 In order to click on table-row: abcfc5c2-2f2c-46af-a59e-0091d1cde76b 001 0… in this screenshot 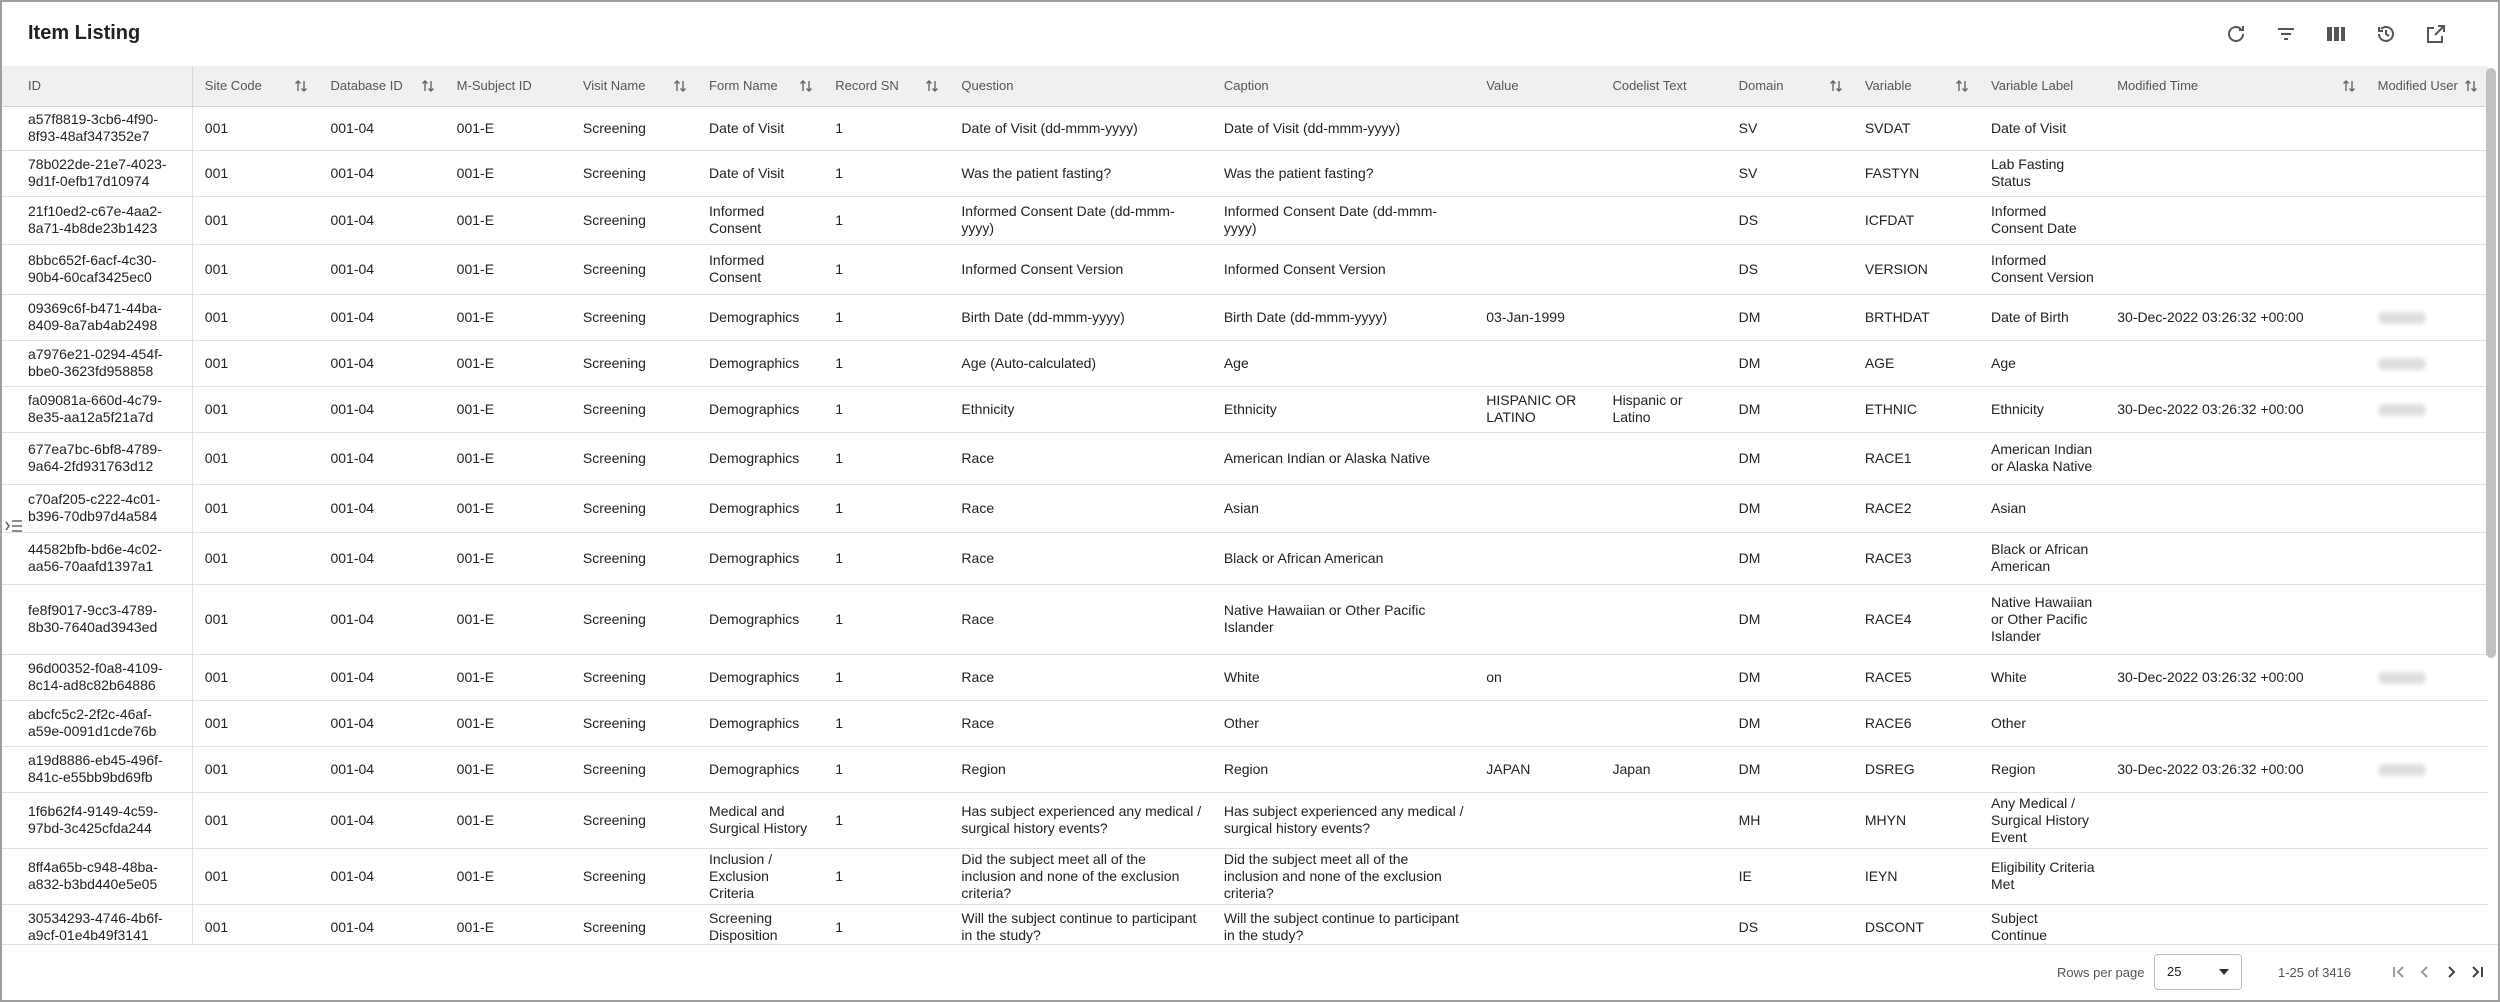, I will do `click(1245, 723)`.